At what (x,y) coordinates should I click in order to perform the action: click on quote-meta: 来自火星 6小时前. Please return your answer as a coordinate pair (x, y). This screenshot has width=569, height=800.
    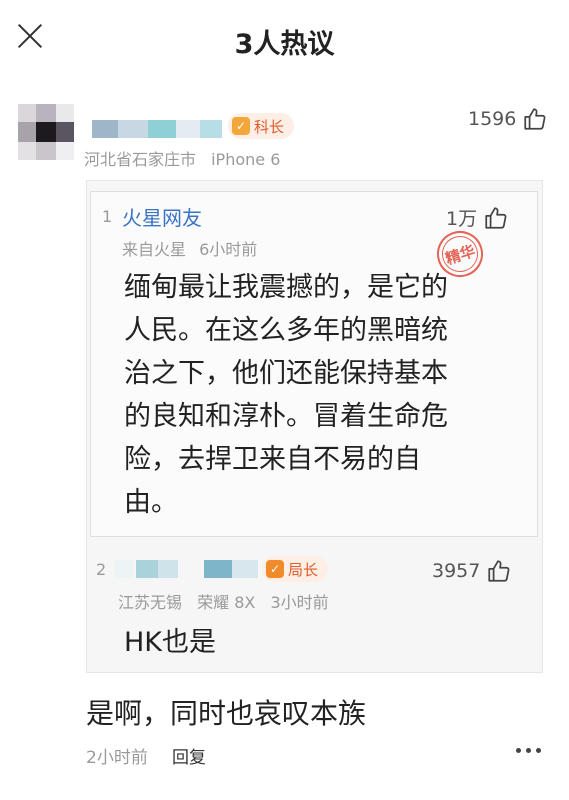
    Looking at the image, I should click on (189, 248).